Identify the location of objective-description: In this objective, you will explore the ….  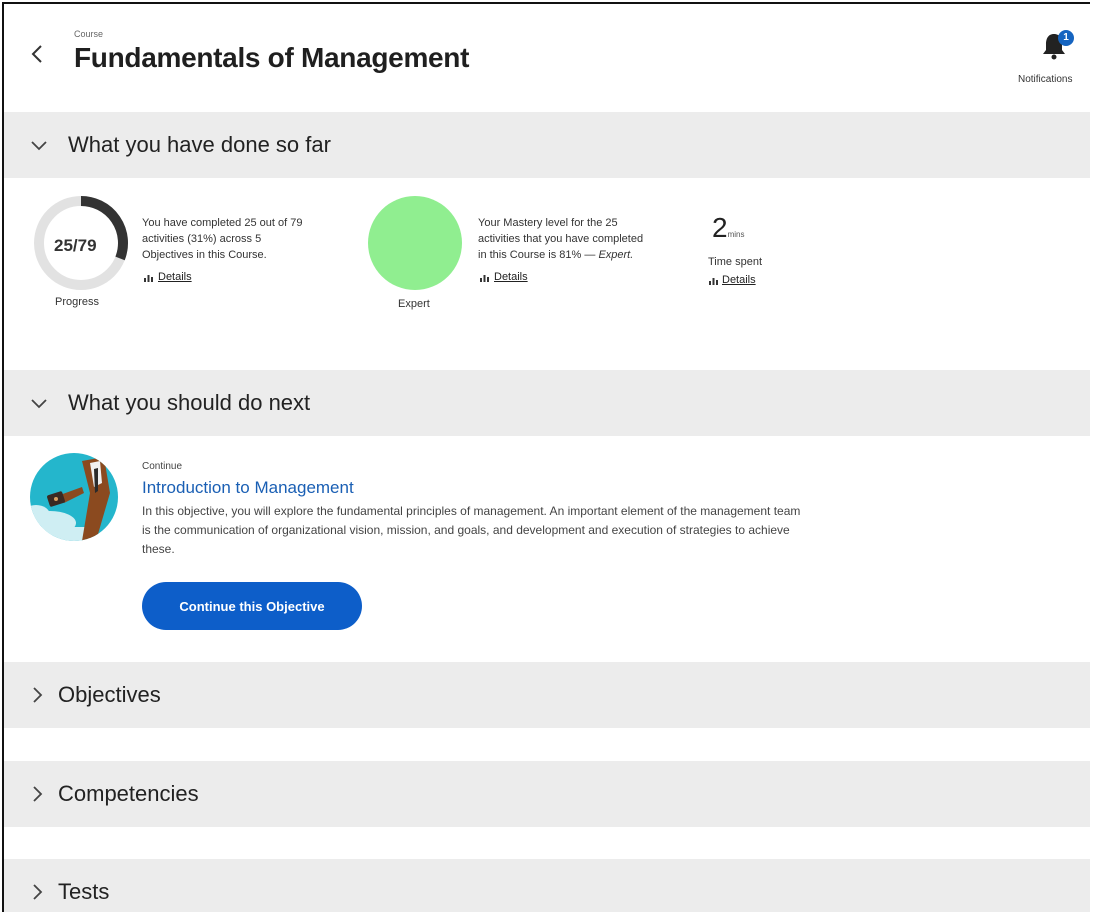
(471, 530).